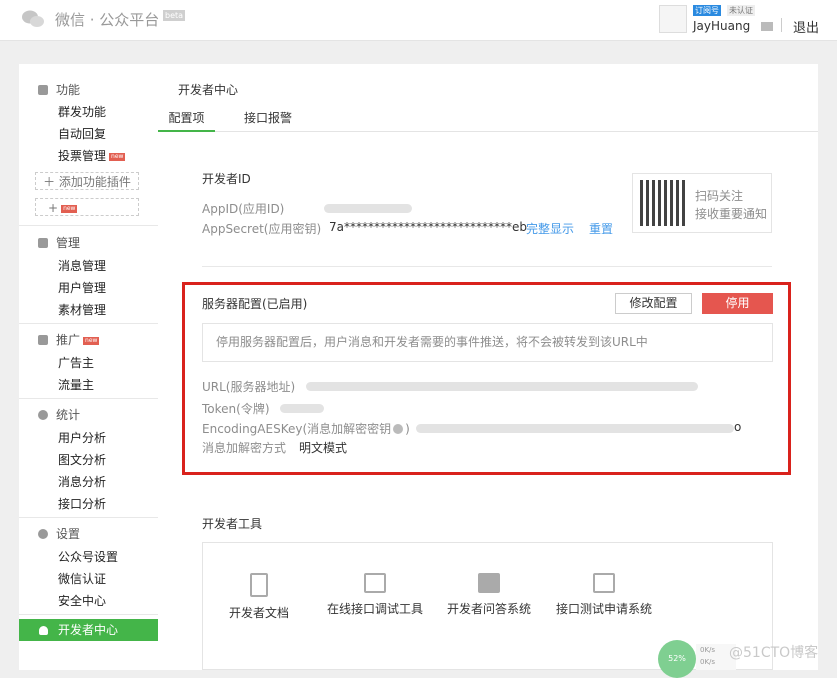 The height and width of the screenshot is (678, 837). I want to click on sidebar-item-broadcast: 群发功能, so click(82, 111).